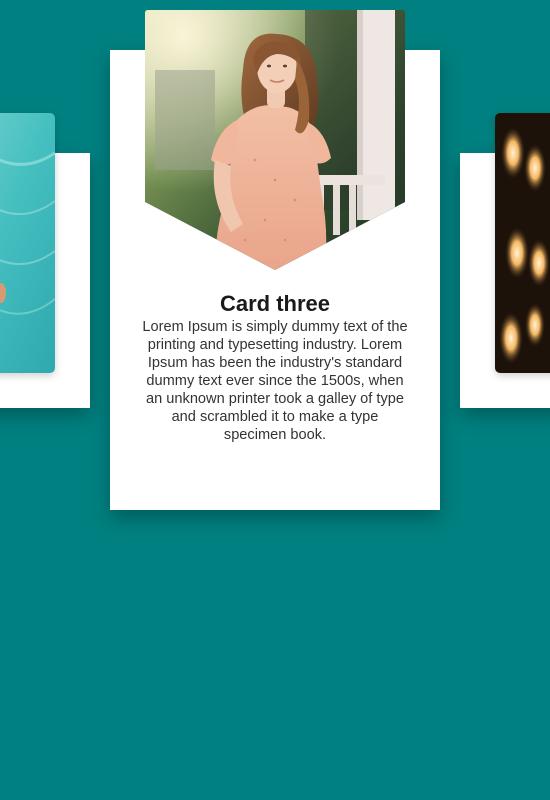 The image size is (550, 800). I want to click on ocean-water-image, so click(27, 243).